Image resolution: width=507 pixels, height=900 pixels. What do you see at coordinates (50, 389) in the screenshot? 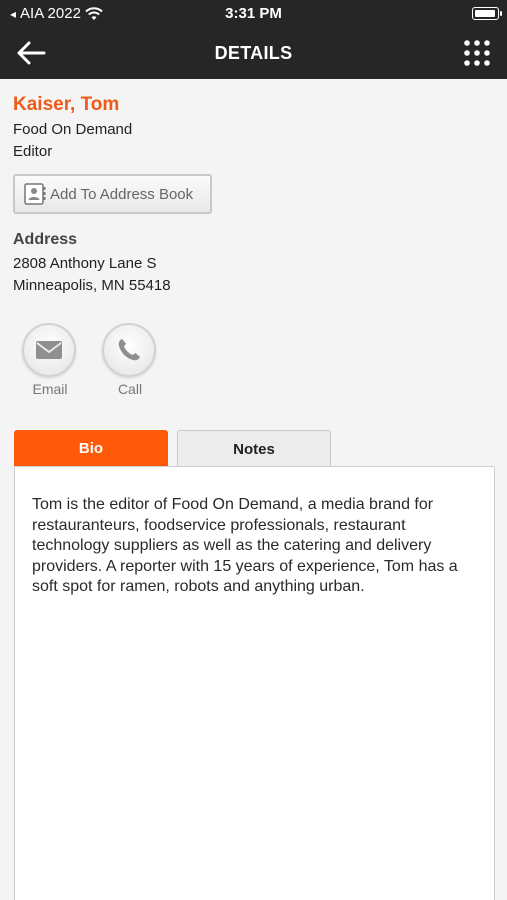
I see `email-label: Email` at bounding box center [50, 389].